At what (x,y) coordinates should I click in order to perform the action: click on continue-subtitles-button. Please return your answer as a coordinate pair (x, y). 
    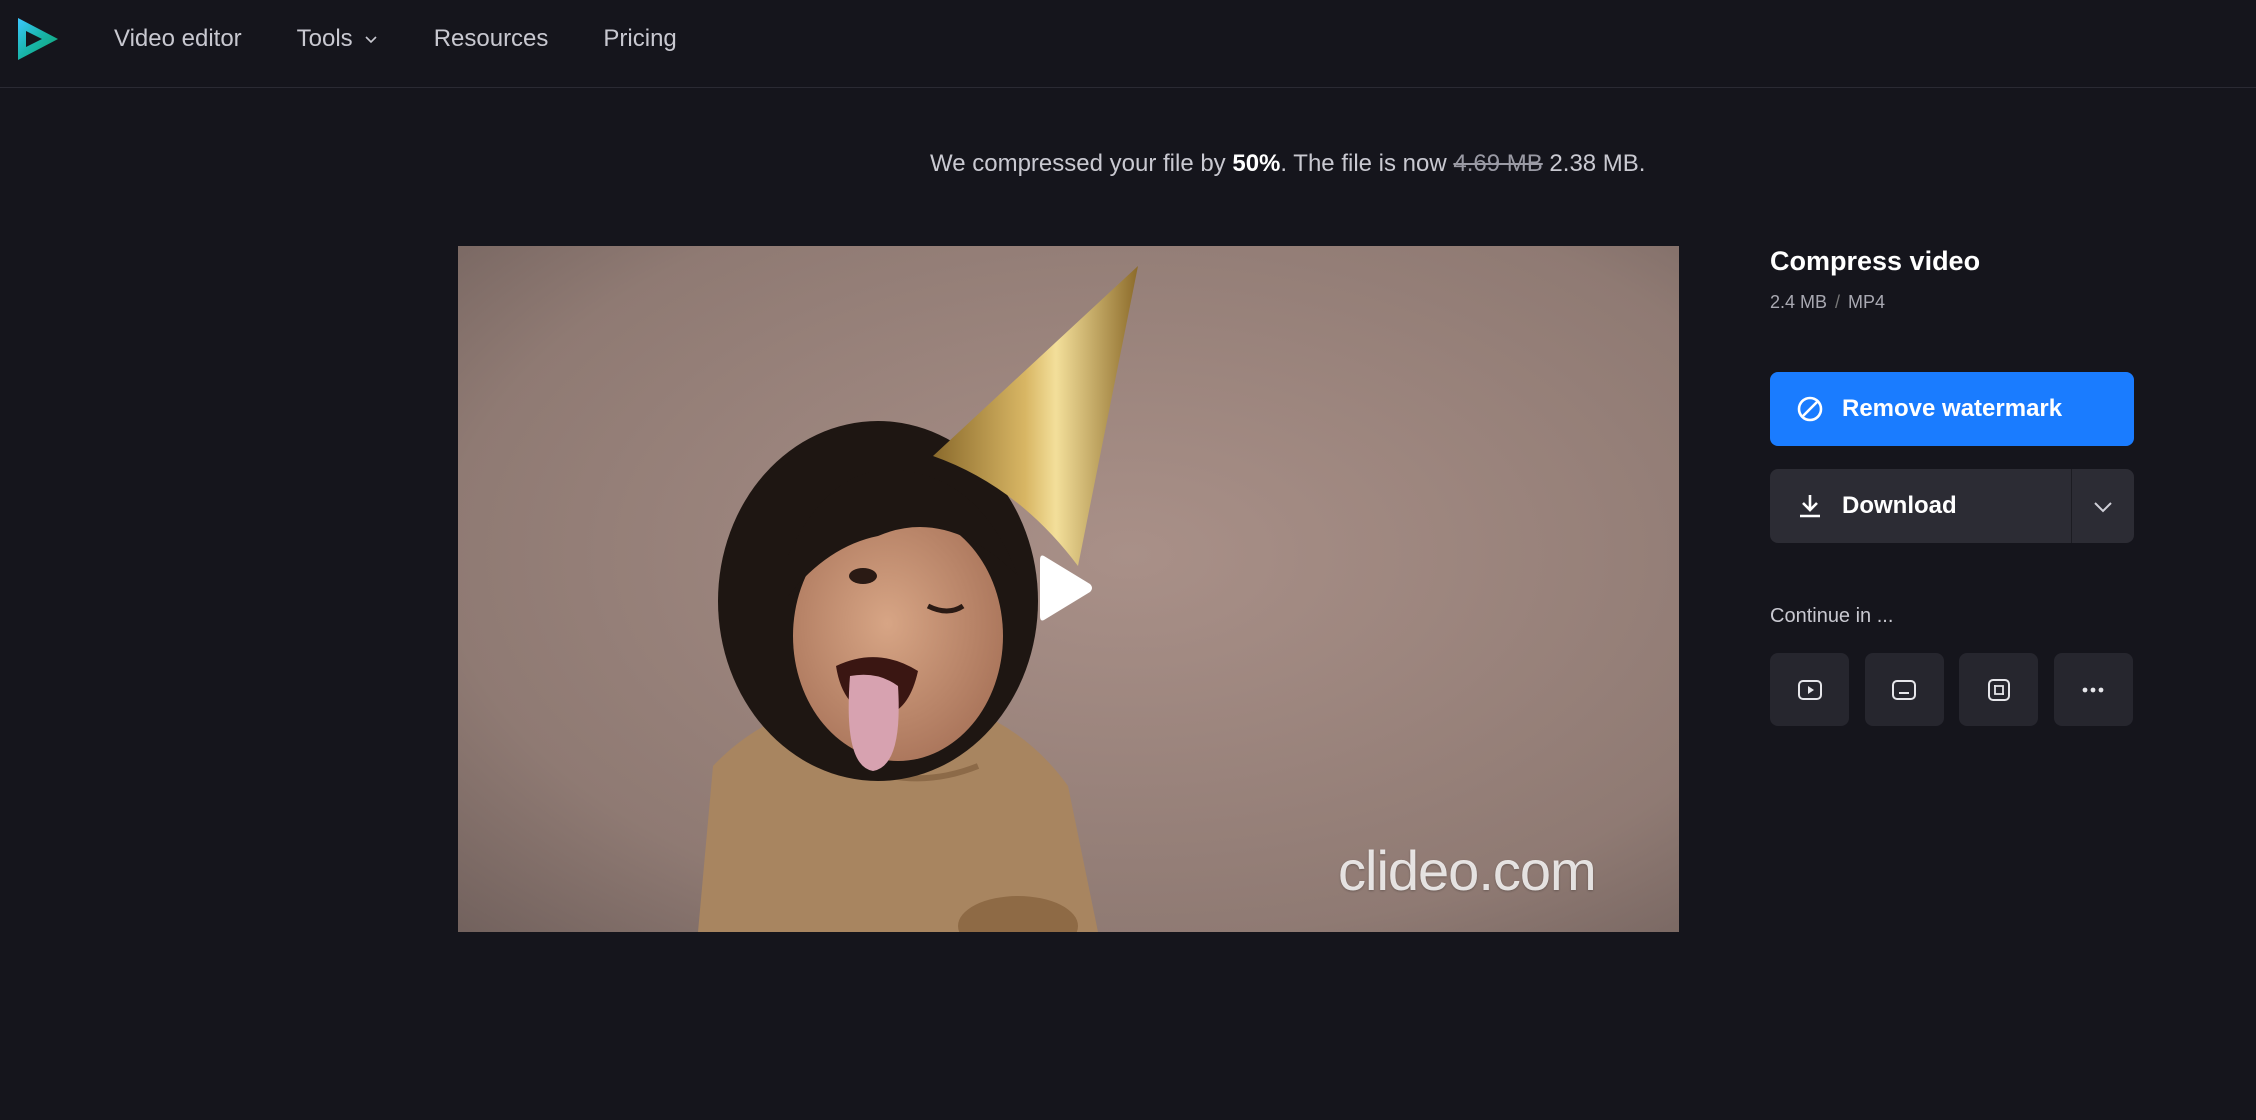
    Looking at the image, I should click on (1904, 689).